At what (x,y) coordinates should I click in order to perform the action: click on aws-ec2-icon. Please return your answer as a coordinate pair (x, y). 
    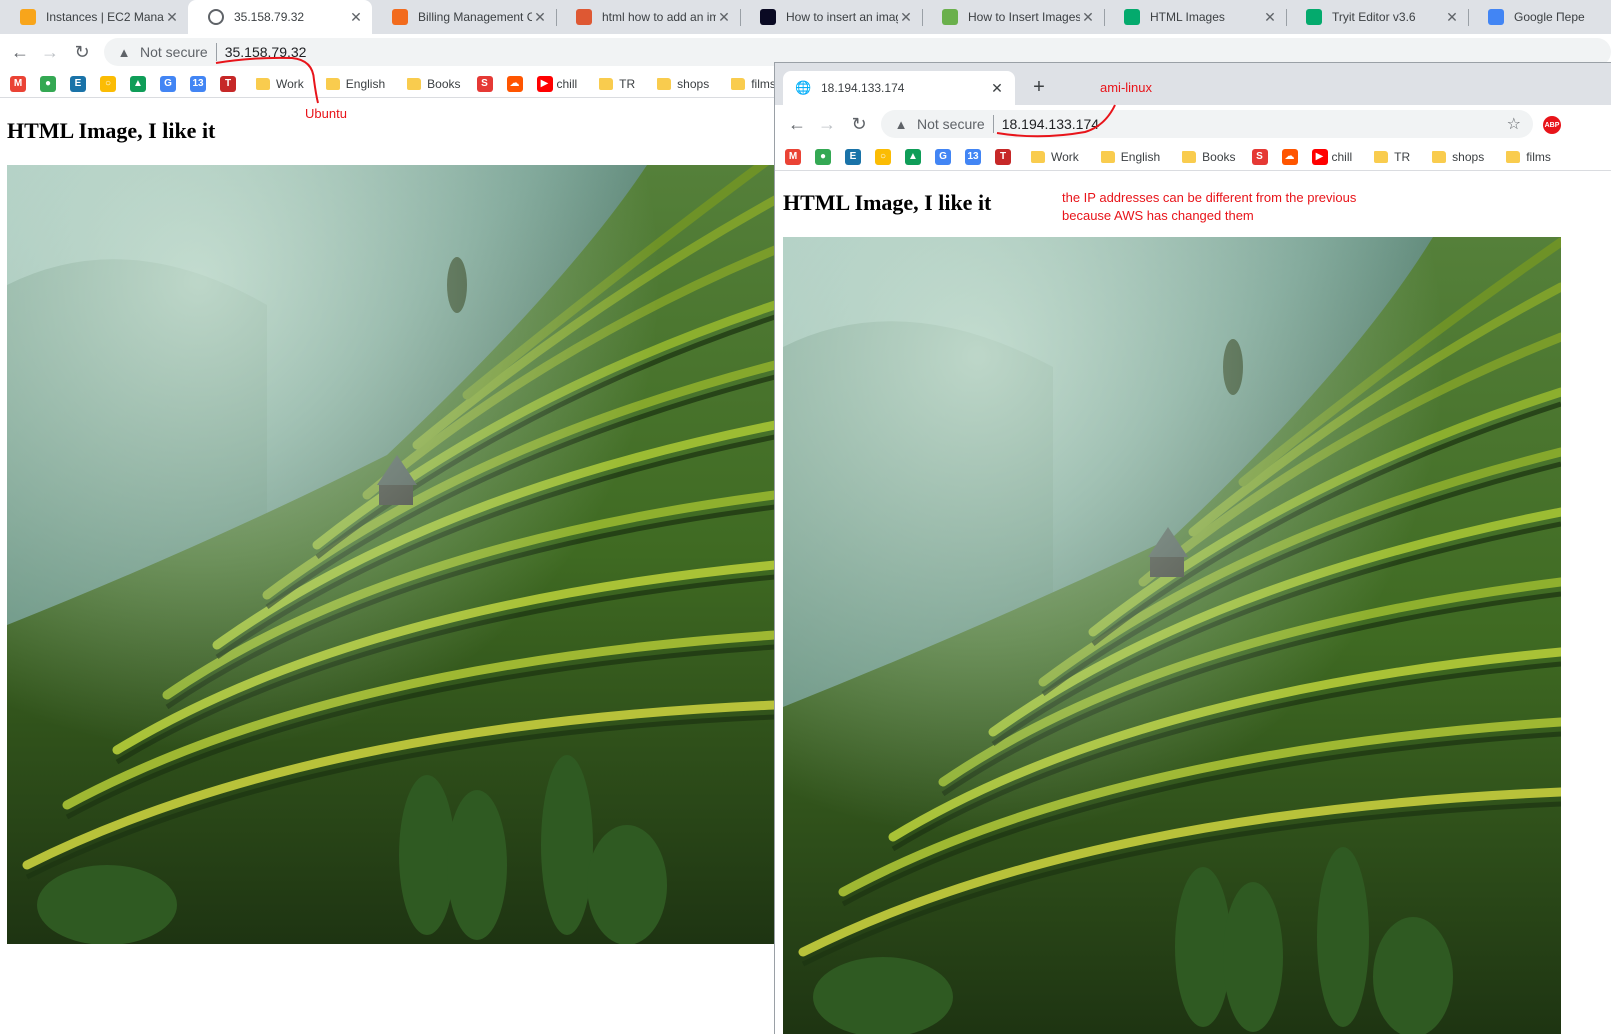
    Looking at the image, I should click on (28, 17).